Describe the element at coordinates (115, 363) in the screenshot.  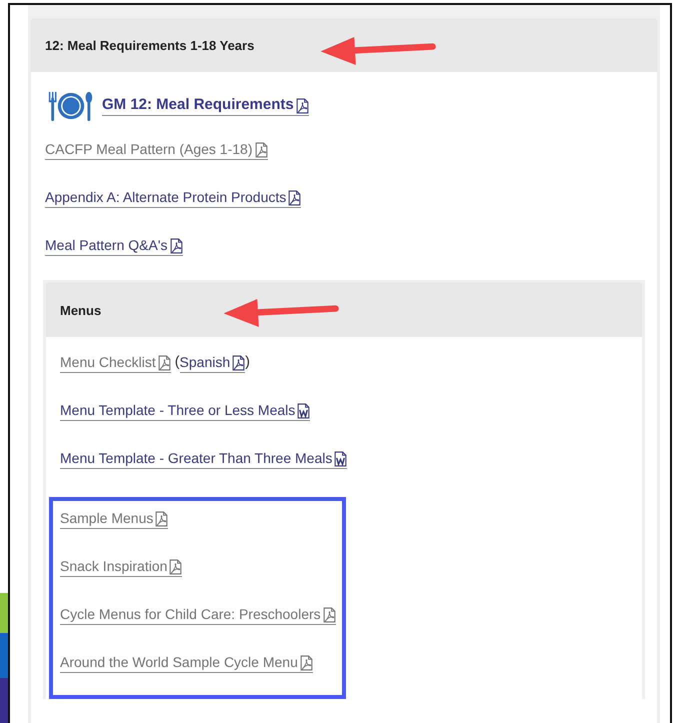
I see `document-link: Menu Checklist` at that location.